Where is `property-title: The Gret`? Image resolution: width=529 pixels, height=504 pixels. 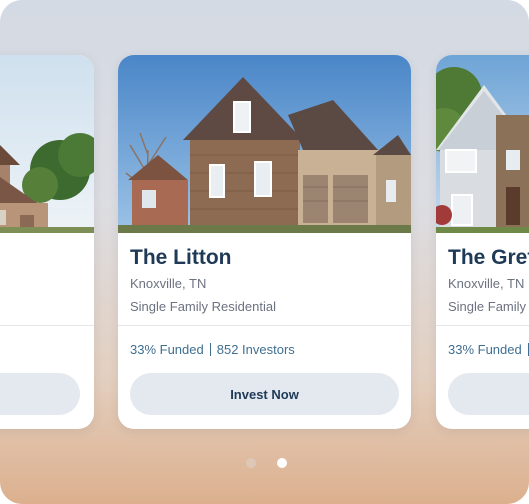
property-title: The Gret is located at coordinates (488, 257).